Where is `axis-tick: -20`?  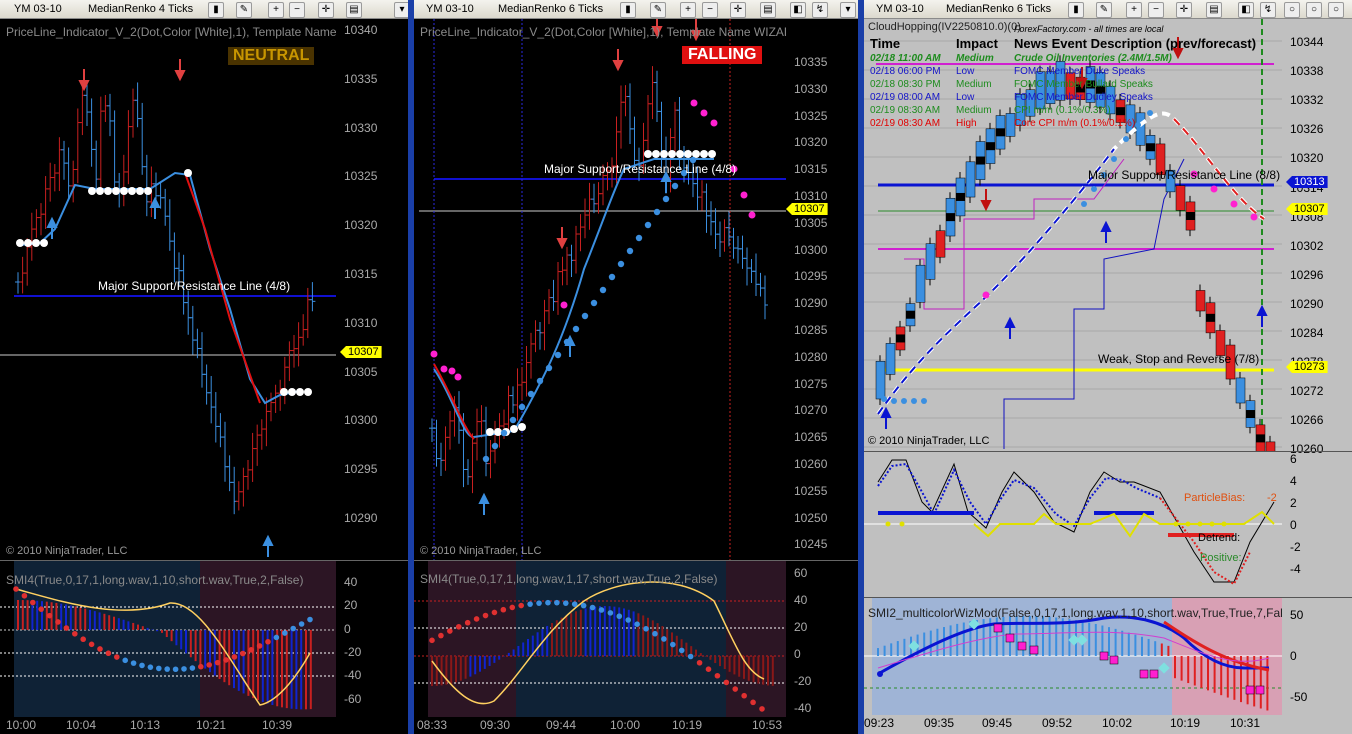 axis-tick: -20 is located at coordinates (353, 651).